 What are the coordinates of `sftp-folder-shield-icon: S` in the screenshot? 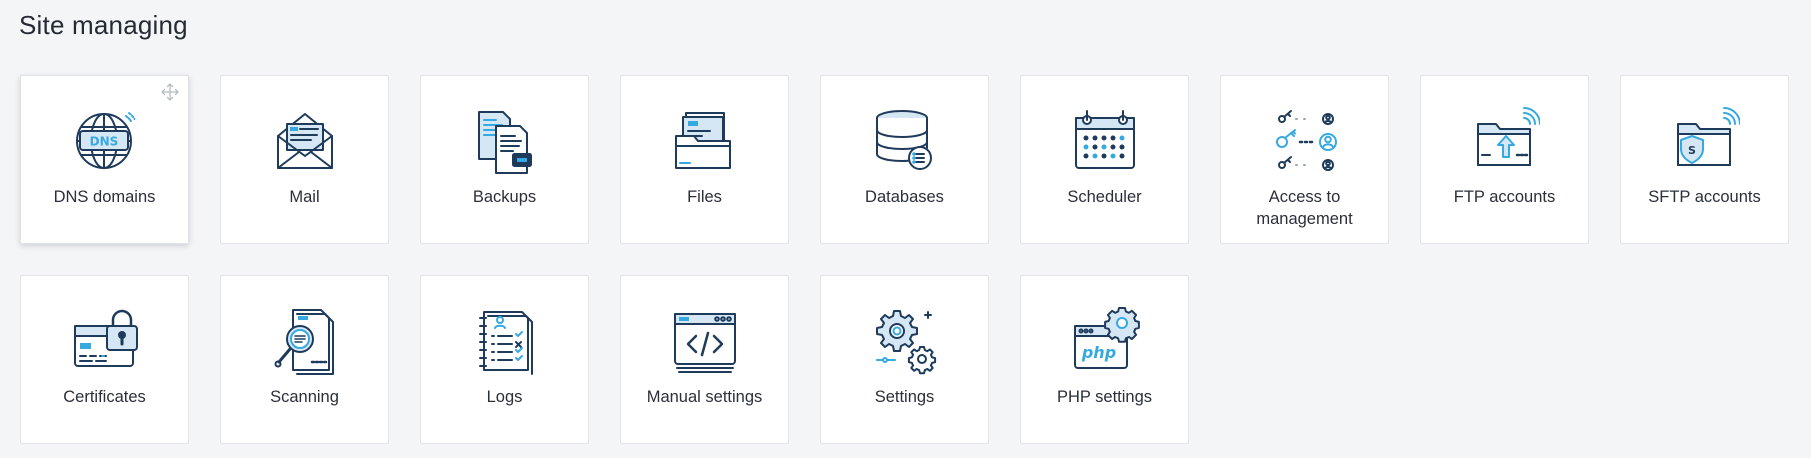 It's located at (1705, 141).